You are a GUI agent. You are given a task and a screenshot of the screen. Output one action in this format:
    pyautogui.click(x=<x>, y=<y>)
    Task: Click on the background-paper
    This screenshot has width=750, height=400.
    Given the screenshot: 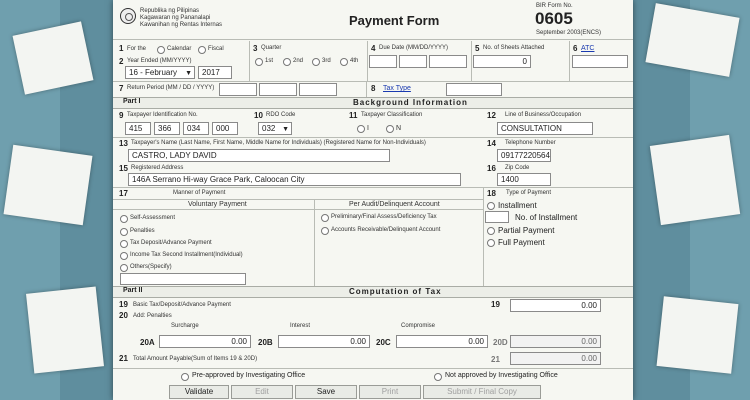 What is the action you would take?
    pyautogui.click(x=65, y=330)
    